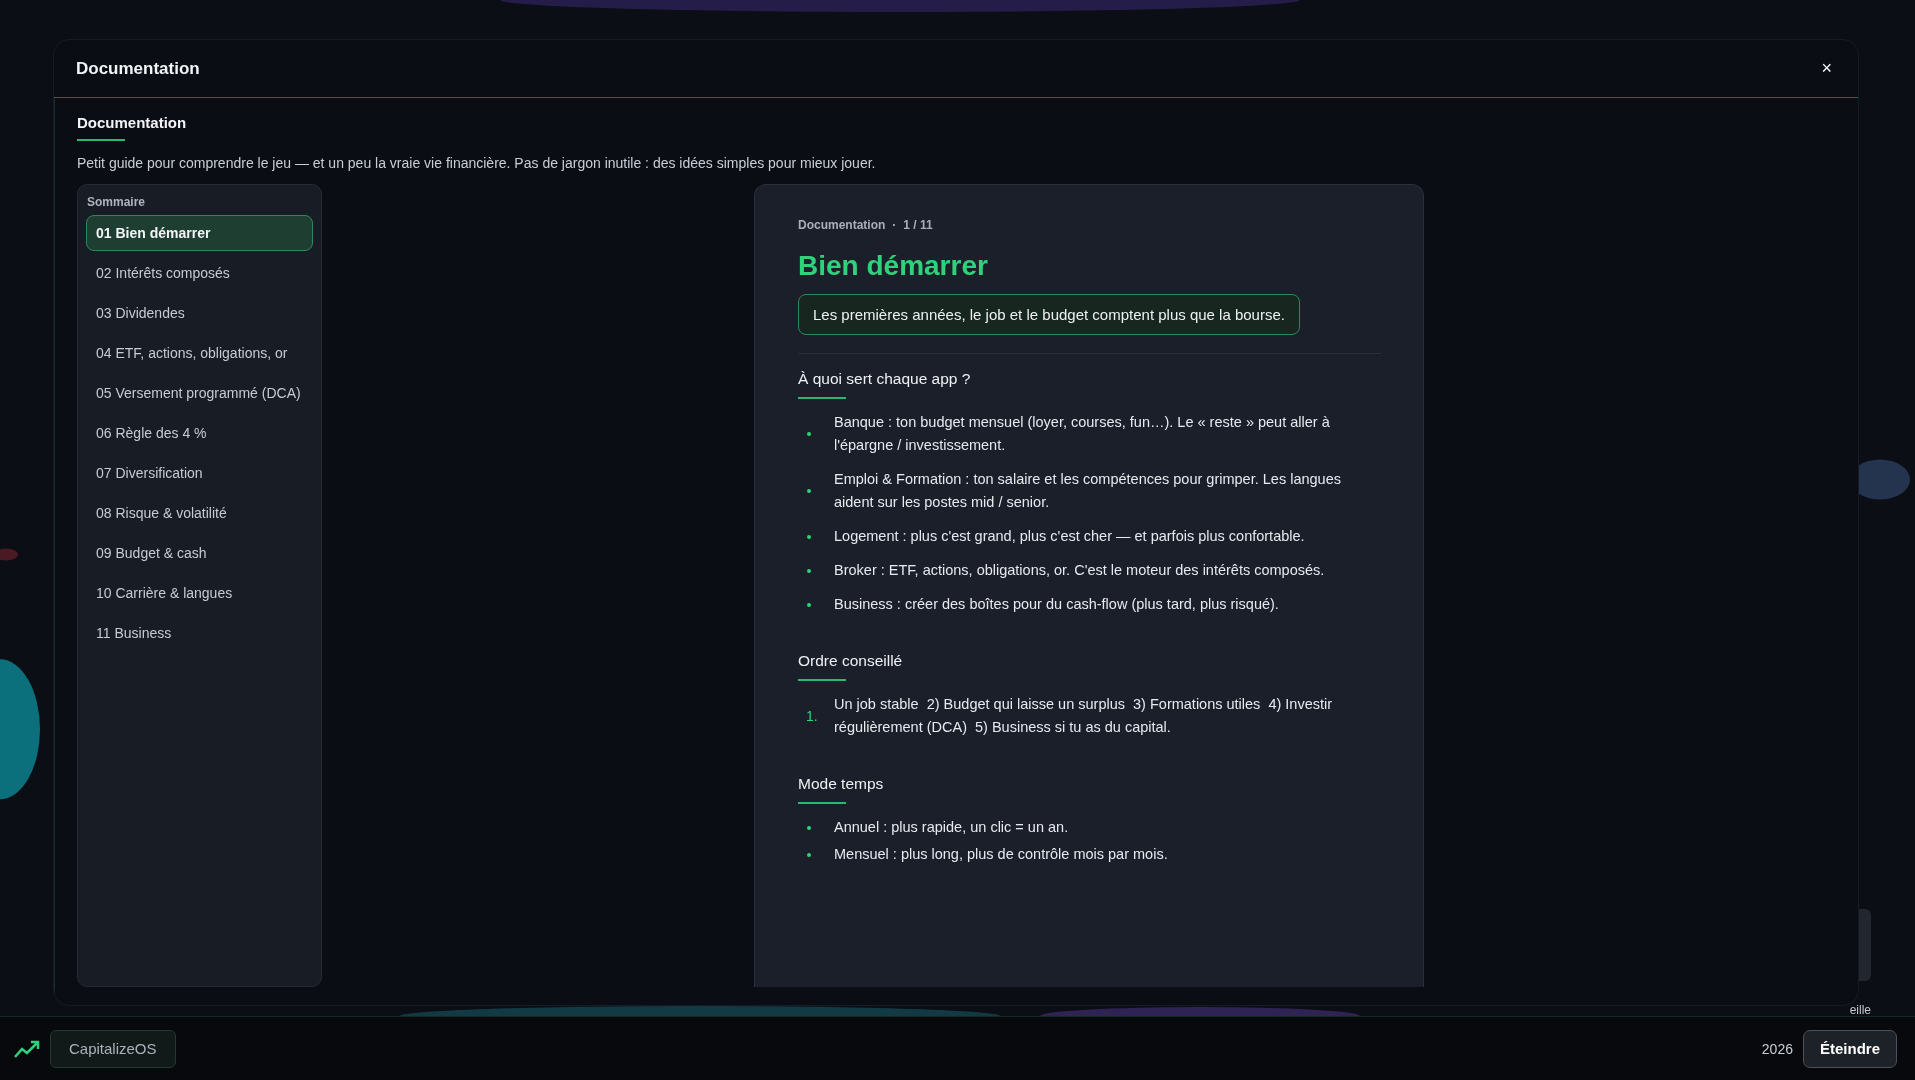 Image resolution: width=1915 pixels, height=1080 pixels. I want to click on icon-label: eille, so click(1860, 1010).